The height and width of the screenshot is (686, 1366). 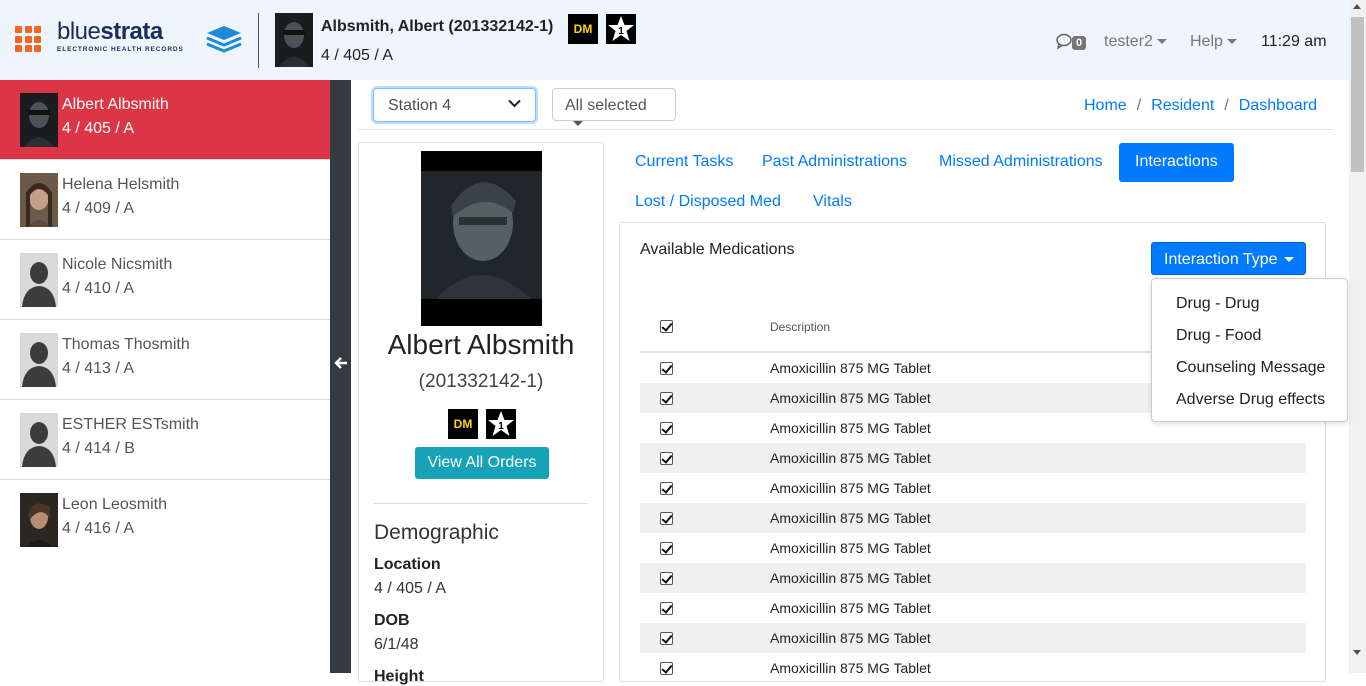 I want to click on scrollbar-thumb, so click(x=1357, y=94).